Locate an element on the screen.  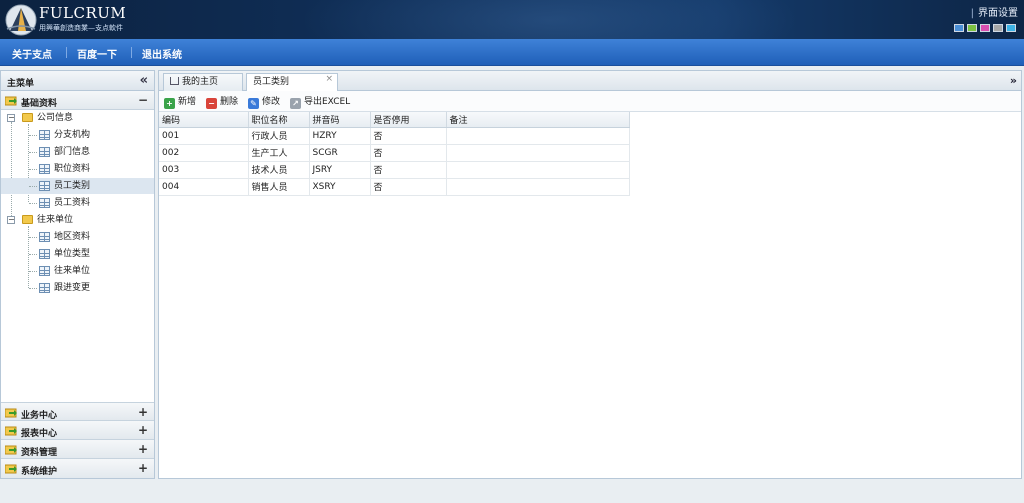
section-label: 系统维护 is located at coordinates (39, 472).